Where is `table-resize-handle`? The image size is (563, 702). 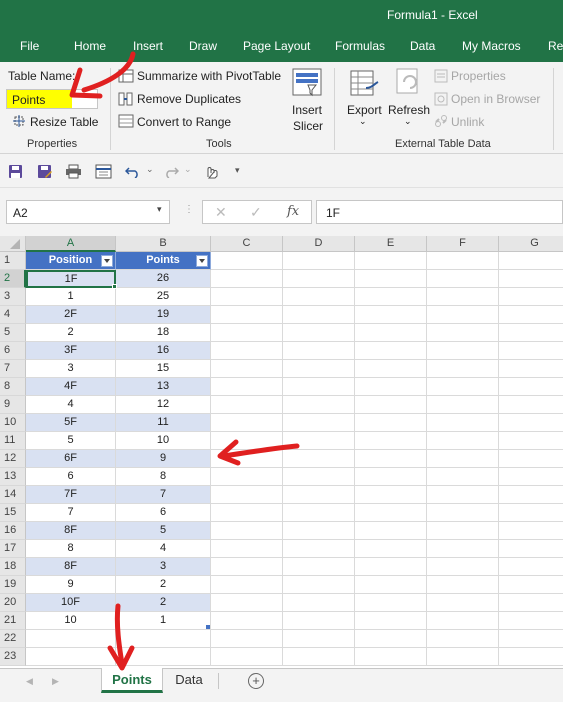
table-resize-handle is located at coordinates (208, 627).